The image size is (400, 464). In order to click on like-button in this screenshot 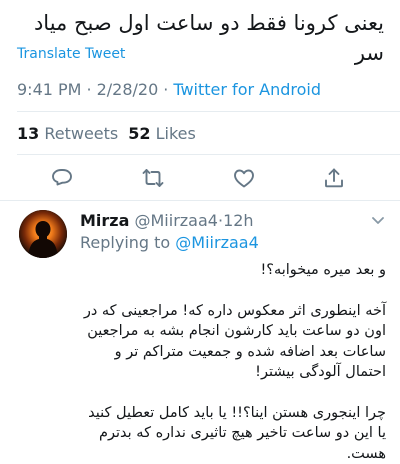, I will do `click(244, 178)`.